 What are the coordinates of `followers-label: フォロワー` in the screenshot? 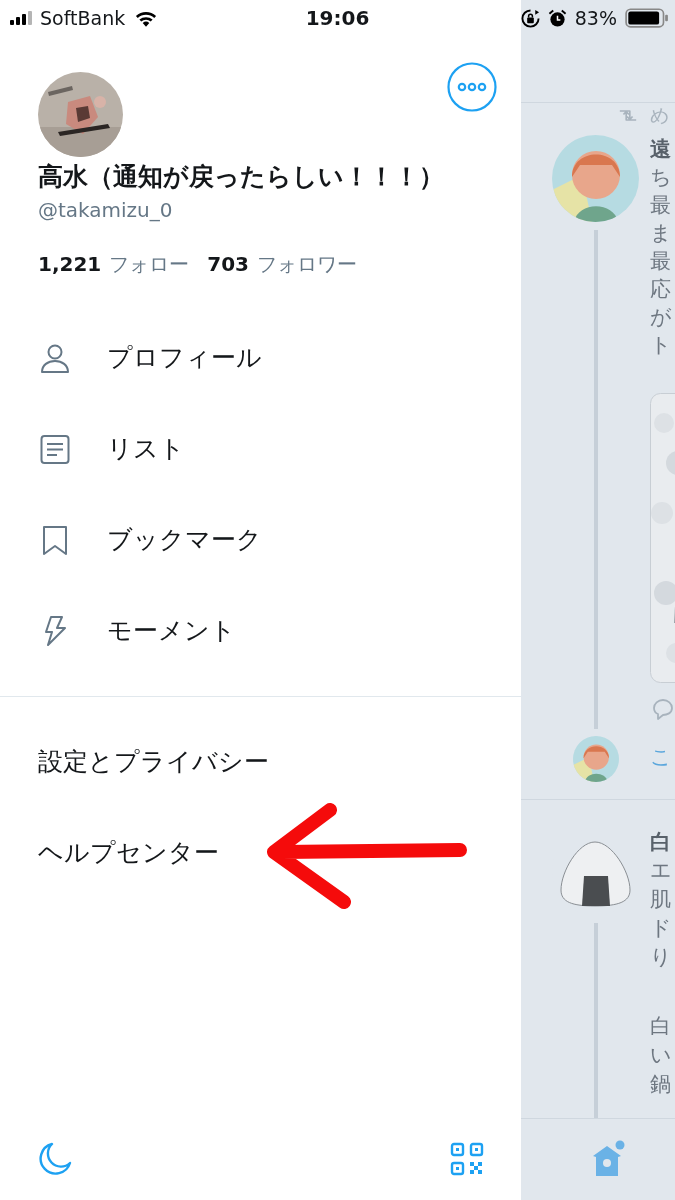 It's located at (307, 264).